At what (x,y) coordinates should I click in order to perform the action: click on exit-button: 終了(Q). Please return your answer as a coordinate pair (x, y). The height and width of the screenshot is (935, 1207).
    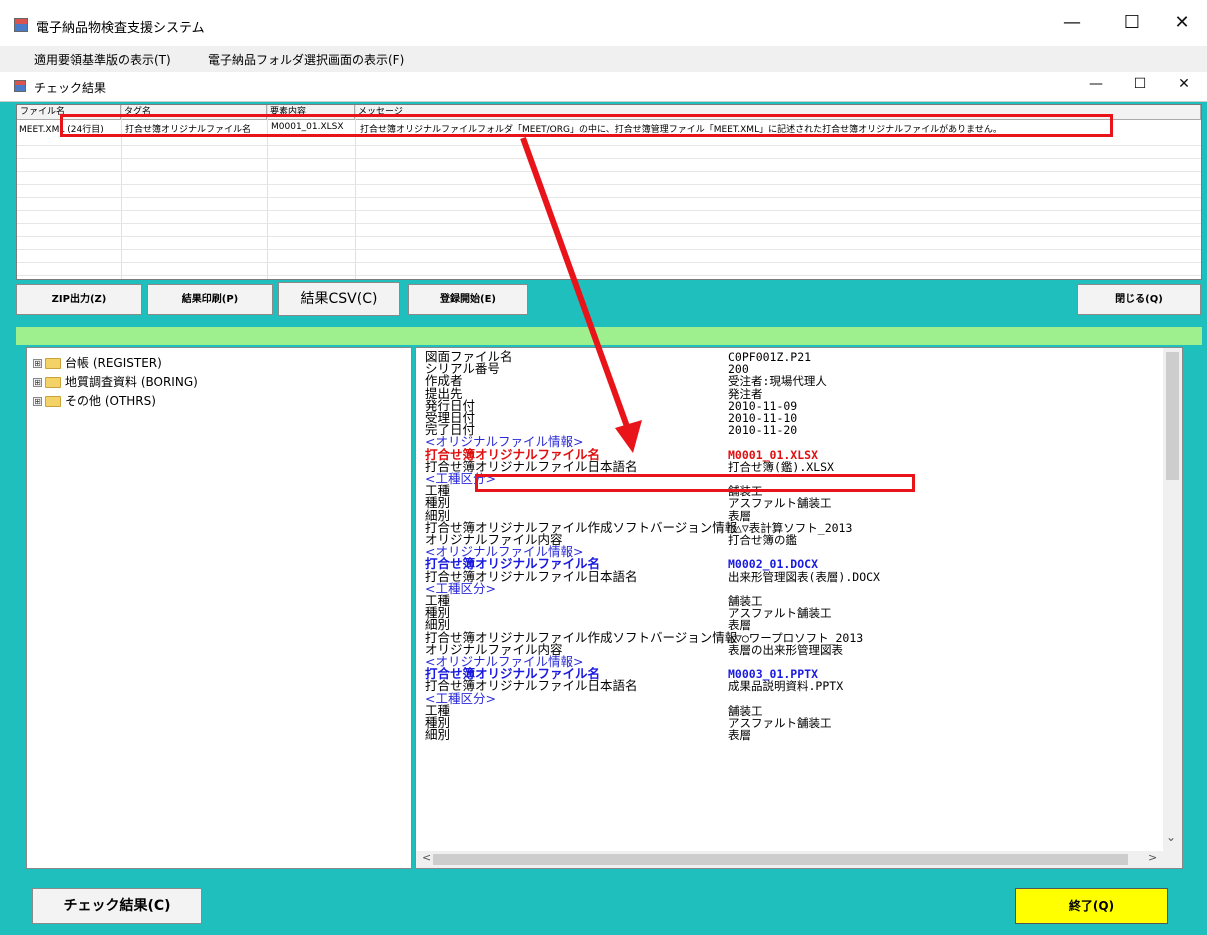
    Looking at the image, I should click on (1091, 906).